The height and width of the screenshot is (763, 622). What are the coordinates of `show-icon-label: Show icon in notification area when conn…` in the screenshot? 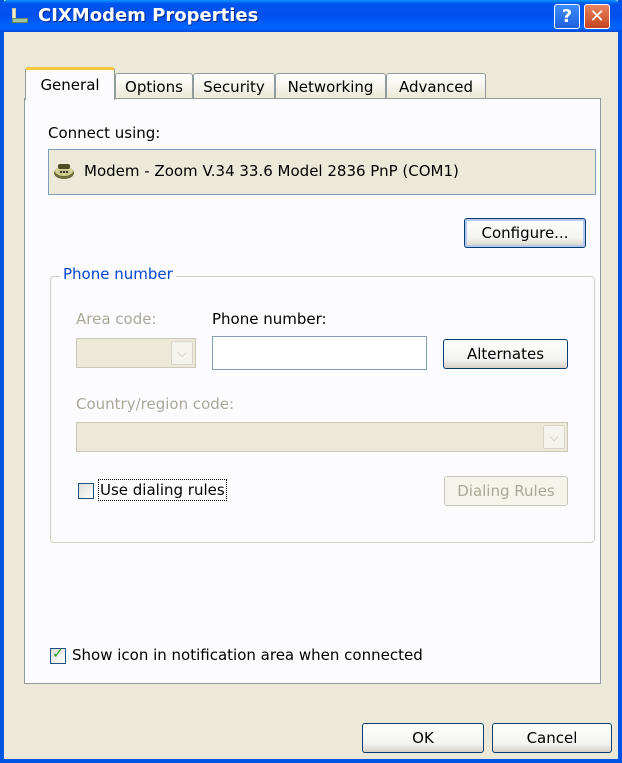 It's located at (247, 655).